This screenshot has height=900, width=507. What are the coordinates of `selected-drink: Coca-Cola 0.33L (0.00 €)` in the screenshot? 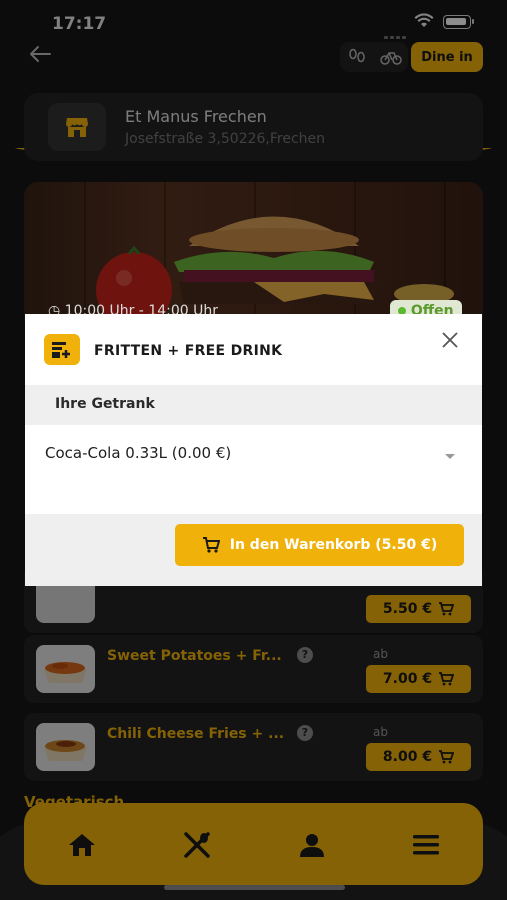 It's located at (138, 453).